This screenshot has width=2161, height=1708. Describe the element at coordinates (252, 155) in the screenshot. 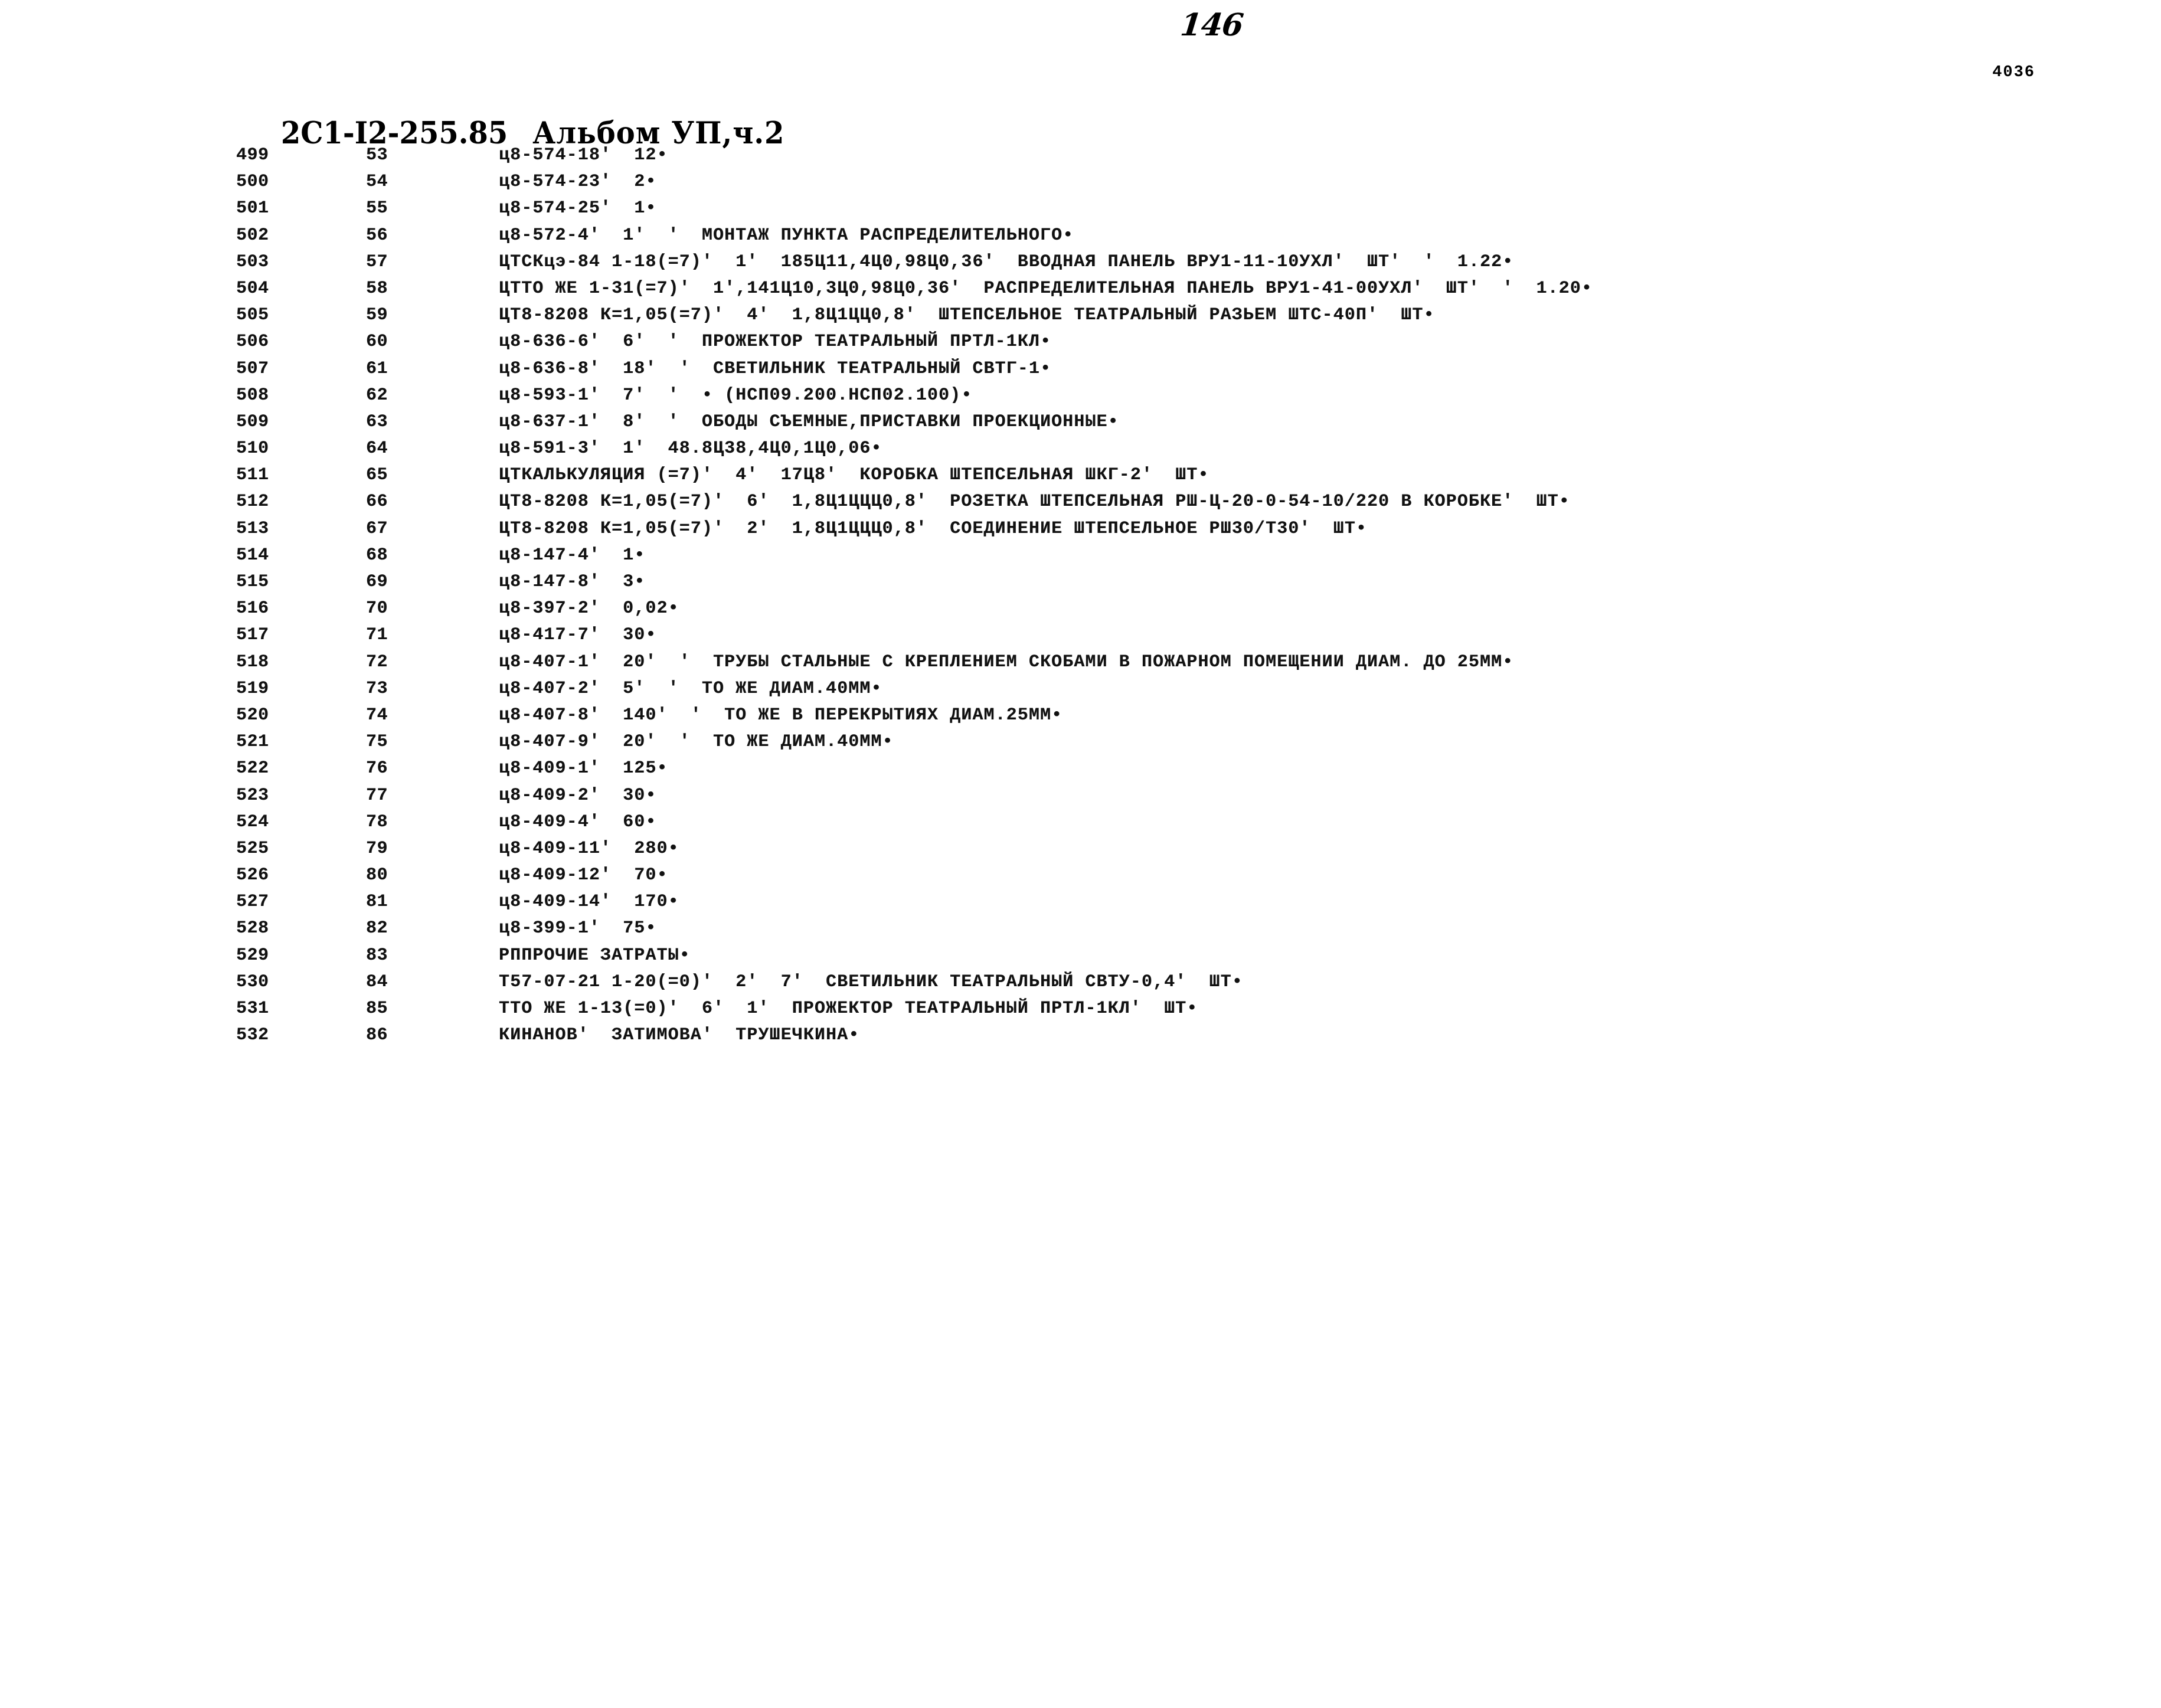

I see `row-sequence-number: 499` at that location.